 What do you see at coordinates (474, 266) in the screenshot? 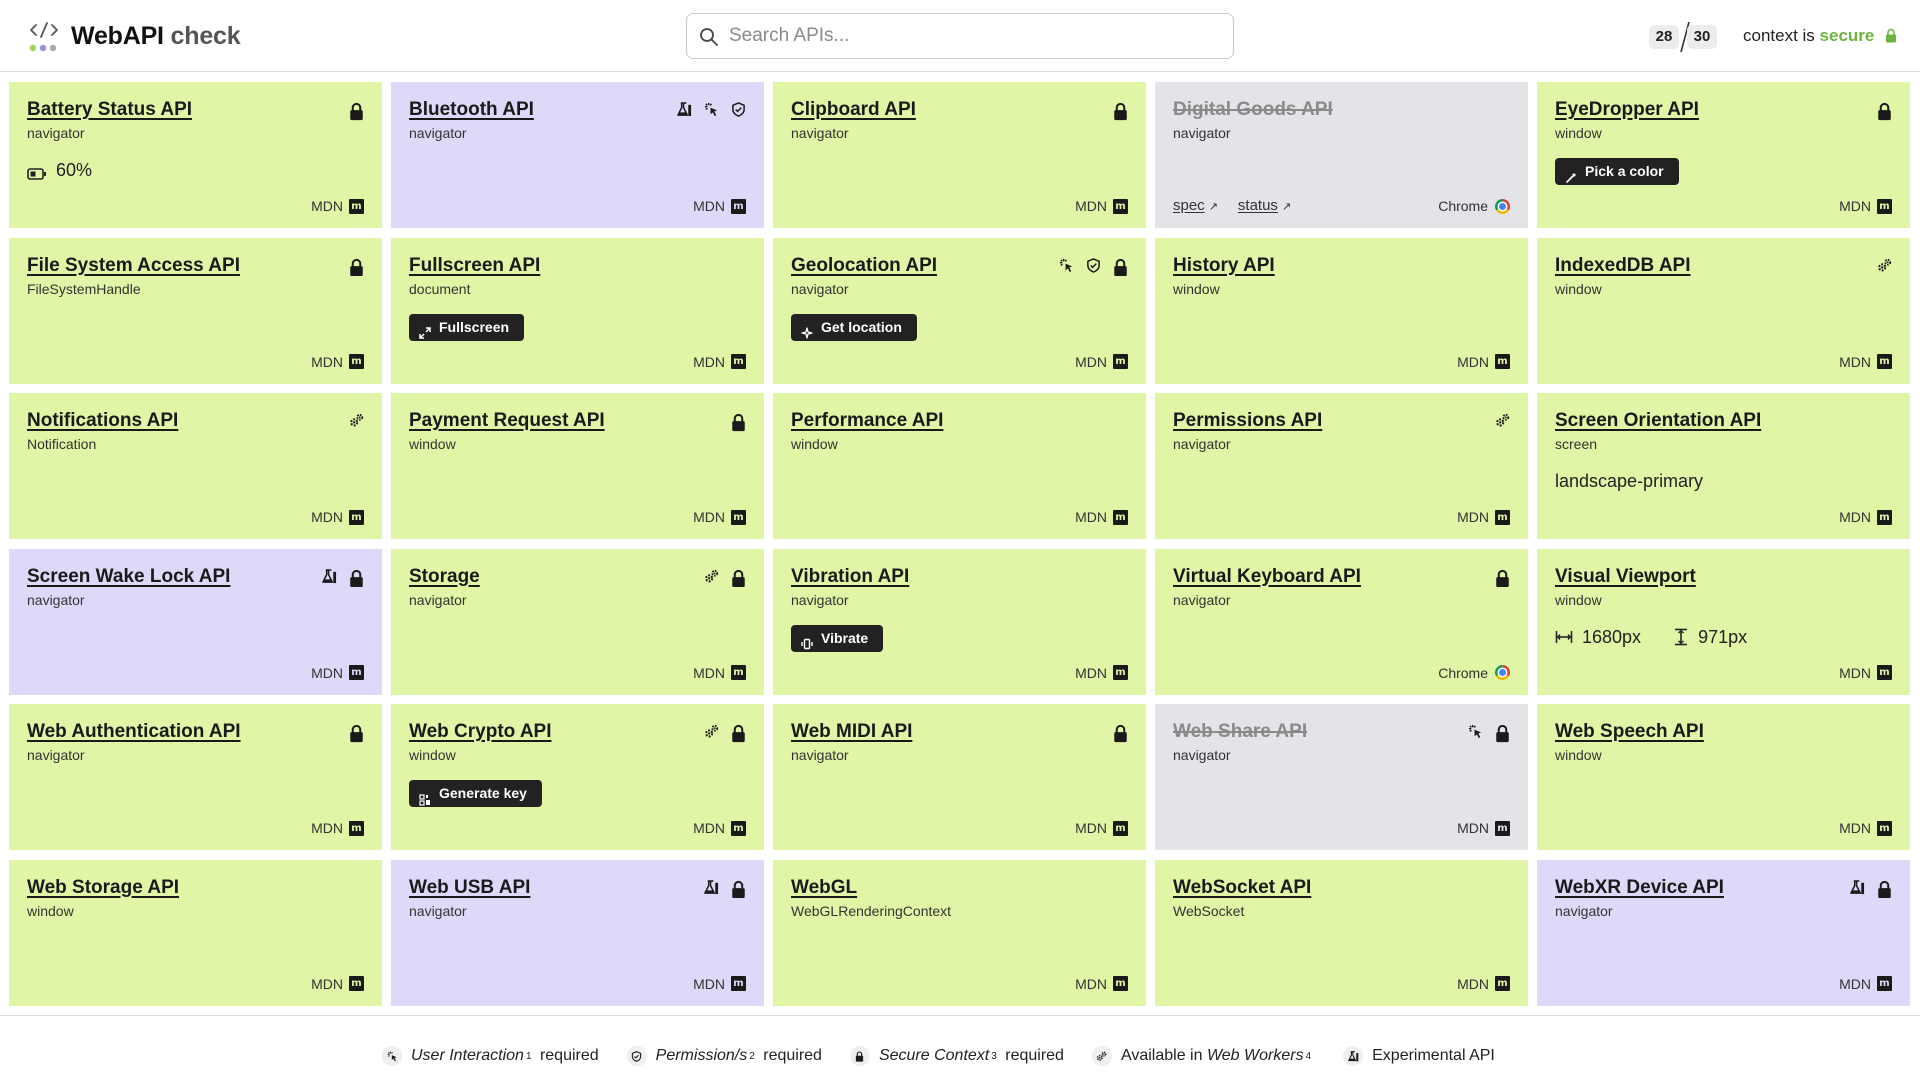
I see `api-title-link: Fullscreen API` at bounding box center [474, 266].